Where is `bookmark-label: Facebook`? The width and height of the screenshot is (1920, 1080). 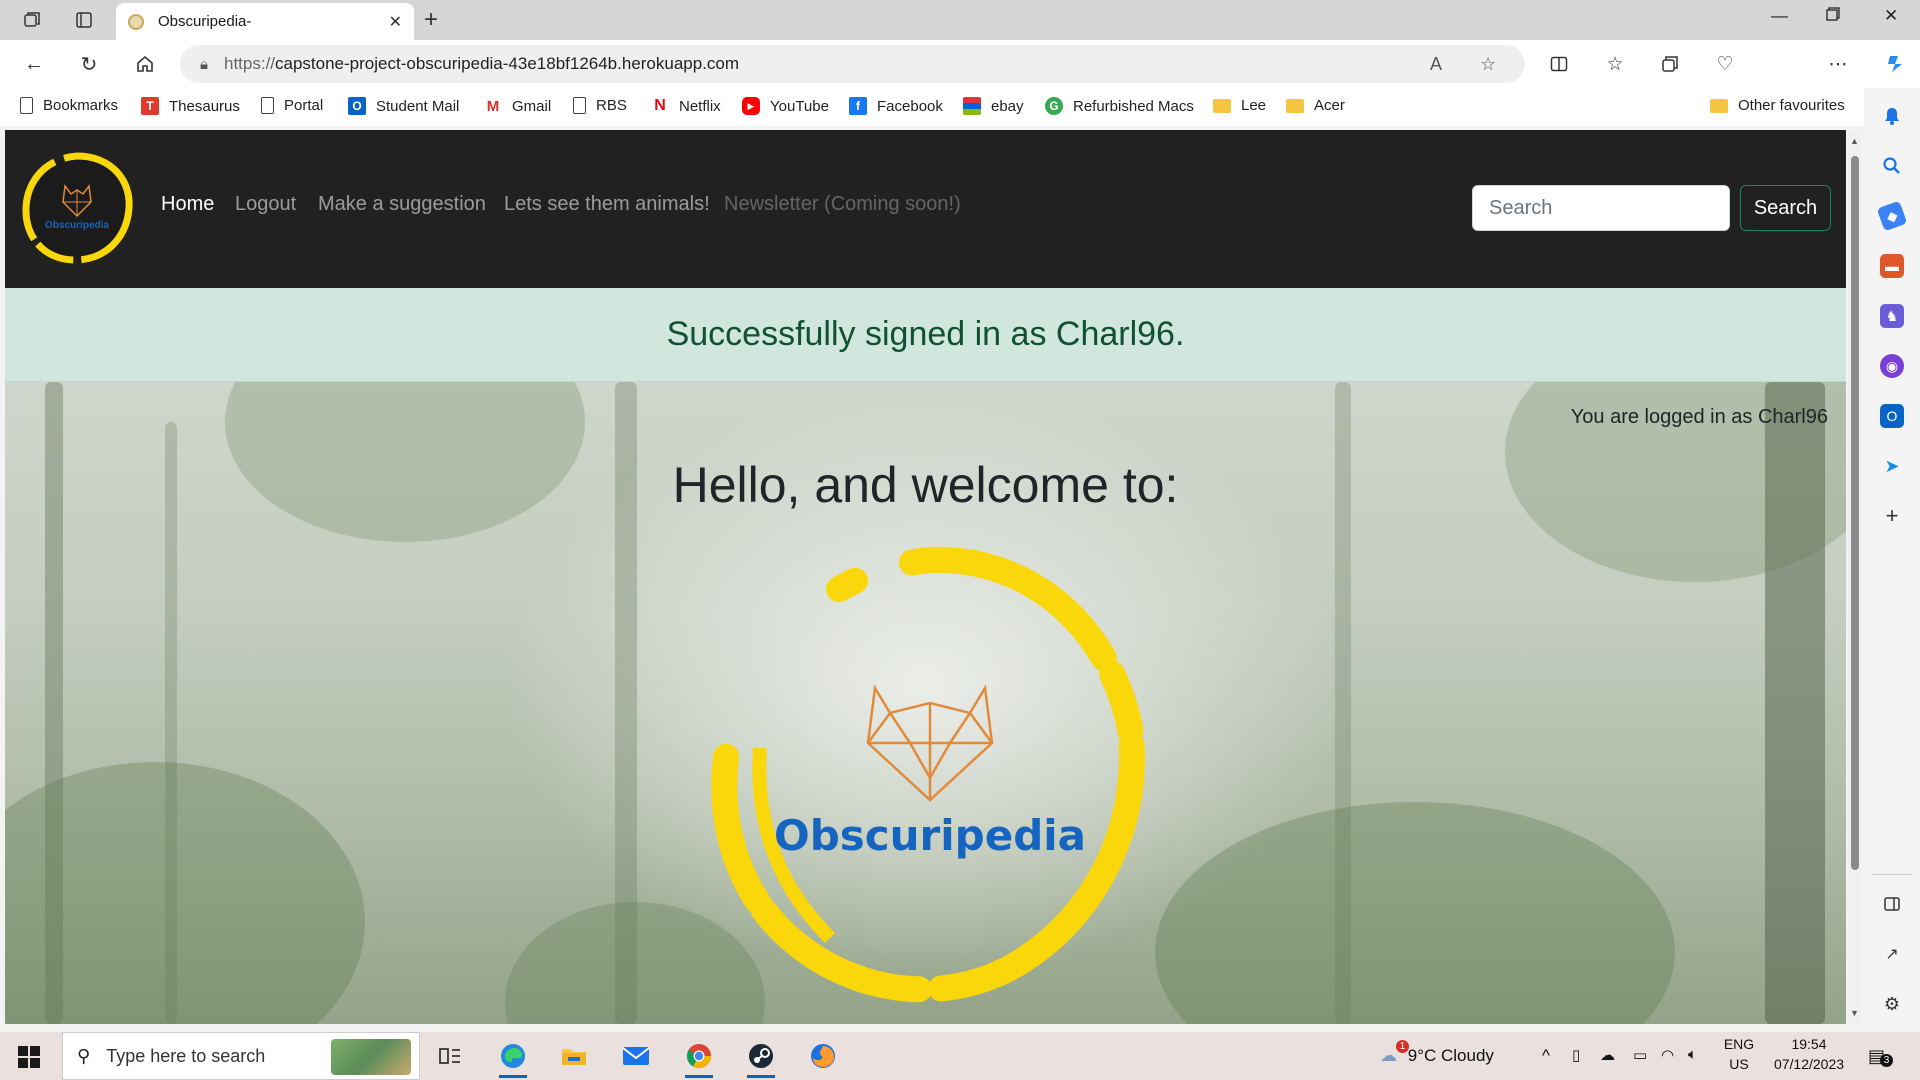 bookmark-label: Facebook is located at coordinates (910, 106).